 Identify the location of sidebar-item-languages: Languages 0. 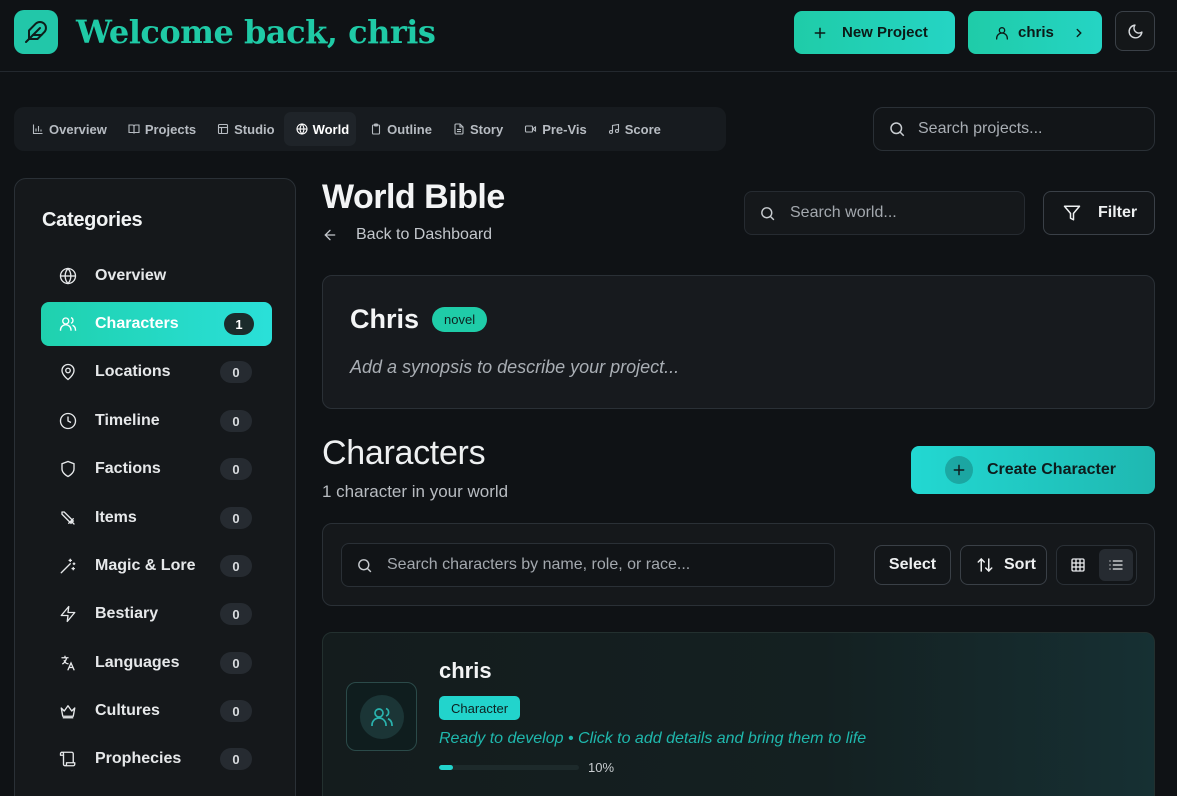
(156, 663).